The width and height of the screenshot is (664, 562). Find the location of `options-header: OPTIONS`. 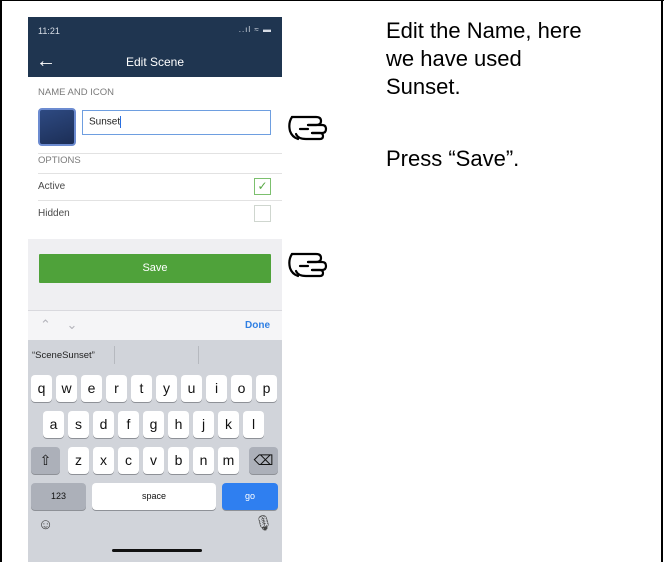

options-header: OPTIONS is located at coordinates (59, 160).